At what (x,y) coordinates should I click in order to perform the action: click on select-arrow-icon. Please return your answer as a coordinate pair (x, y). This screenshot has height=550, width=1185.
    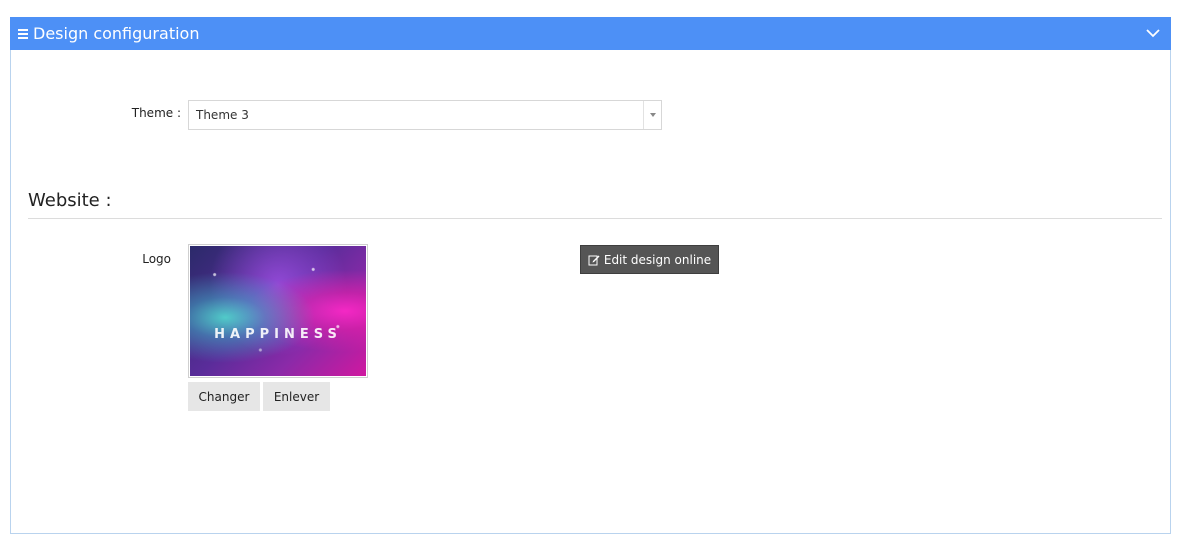
    Looking at the image, I should click on (653, 115).